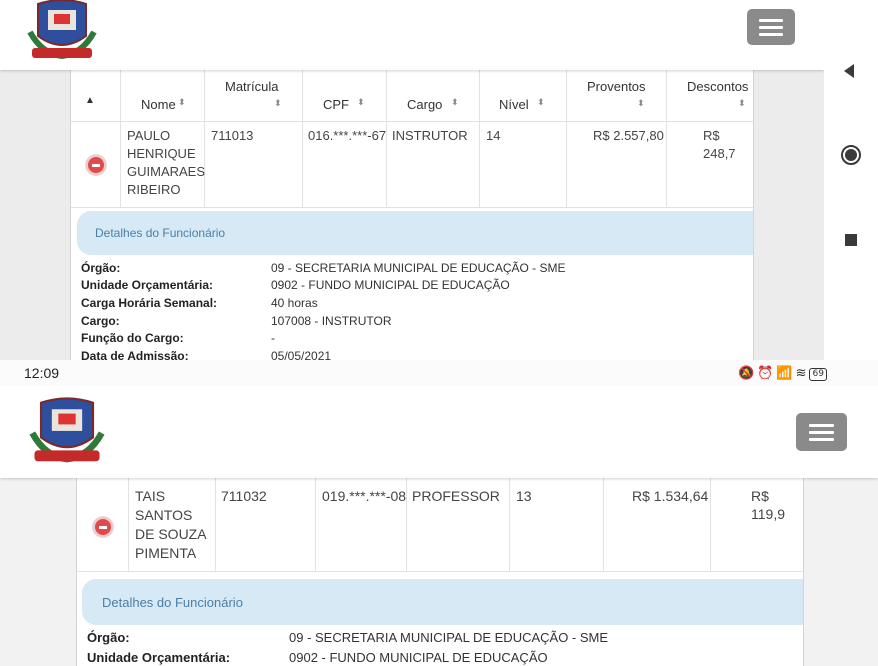 This screenshot has width=878, height=666. I want to click on proventos-cell: R$ 1.534,64, so click(670, 496).